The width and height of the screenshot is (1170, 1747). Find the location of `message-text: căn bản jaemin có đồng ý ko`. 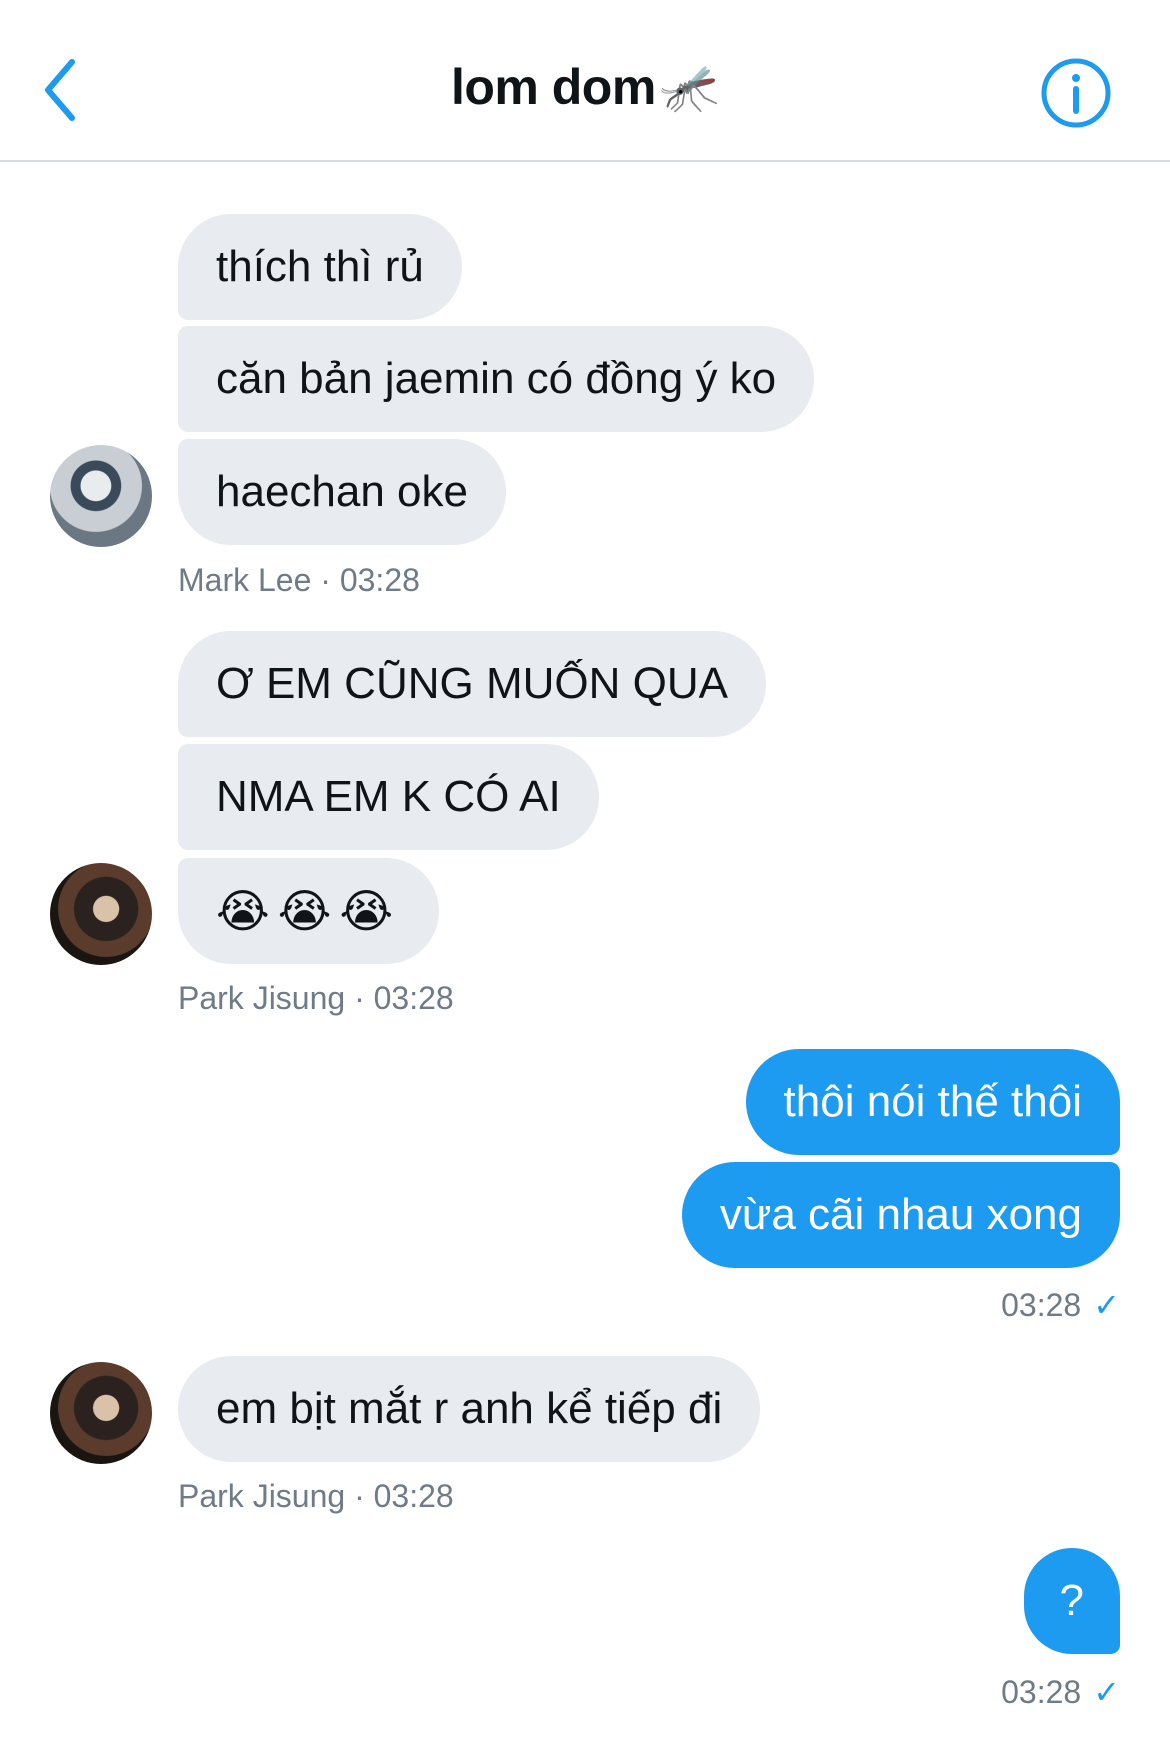

message-text: căn bản jaemin có đồng ý ko is located at coordinates (496, 378).